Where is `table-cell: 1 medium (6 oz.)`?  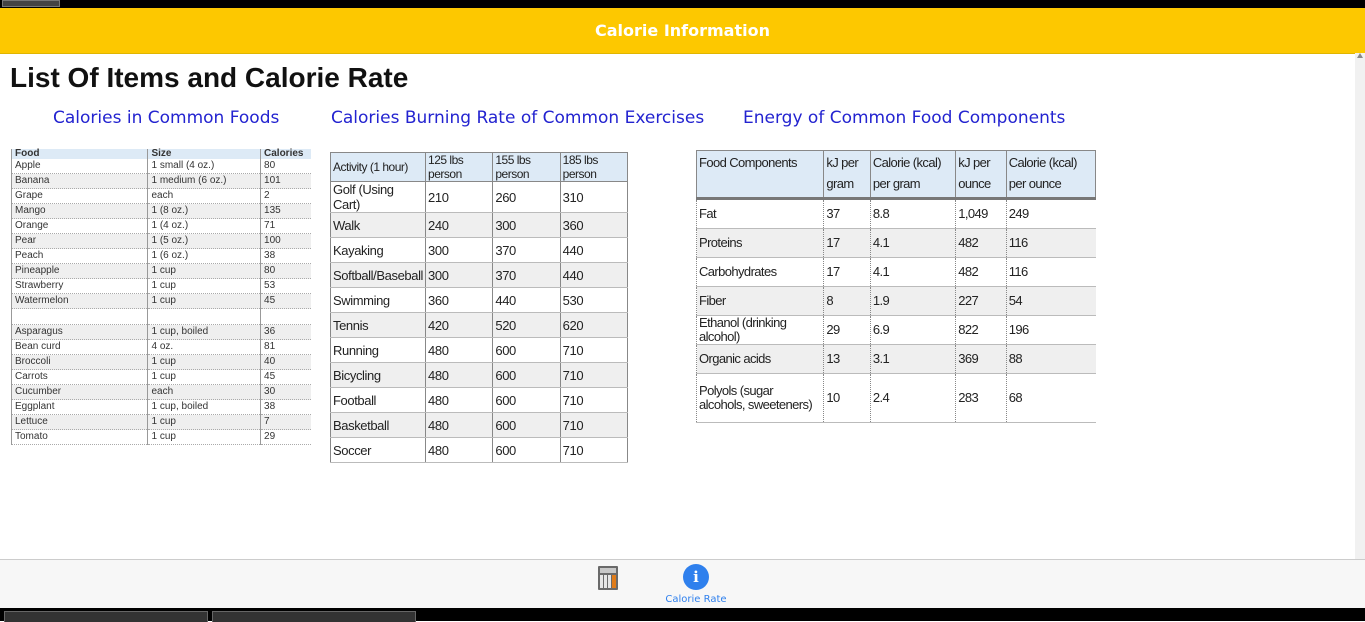 table-cell: 1 medium (6 oz.) is located at coordinates (204, 181).